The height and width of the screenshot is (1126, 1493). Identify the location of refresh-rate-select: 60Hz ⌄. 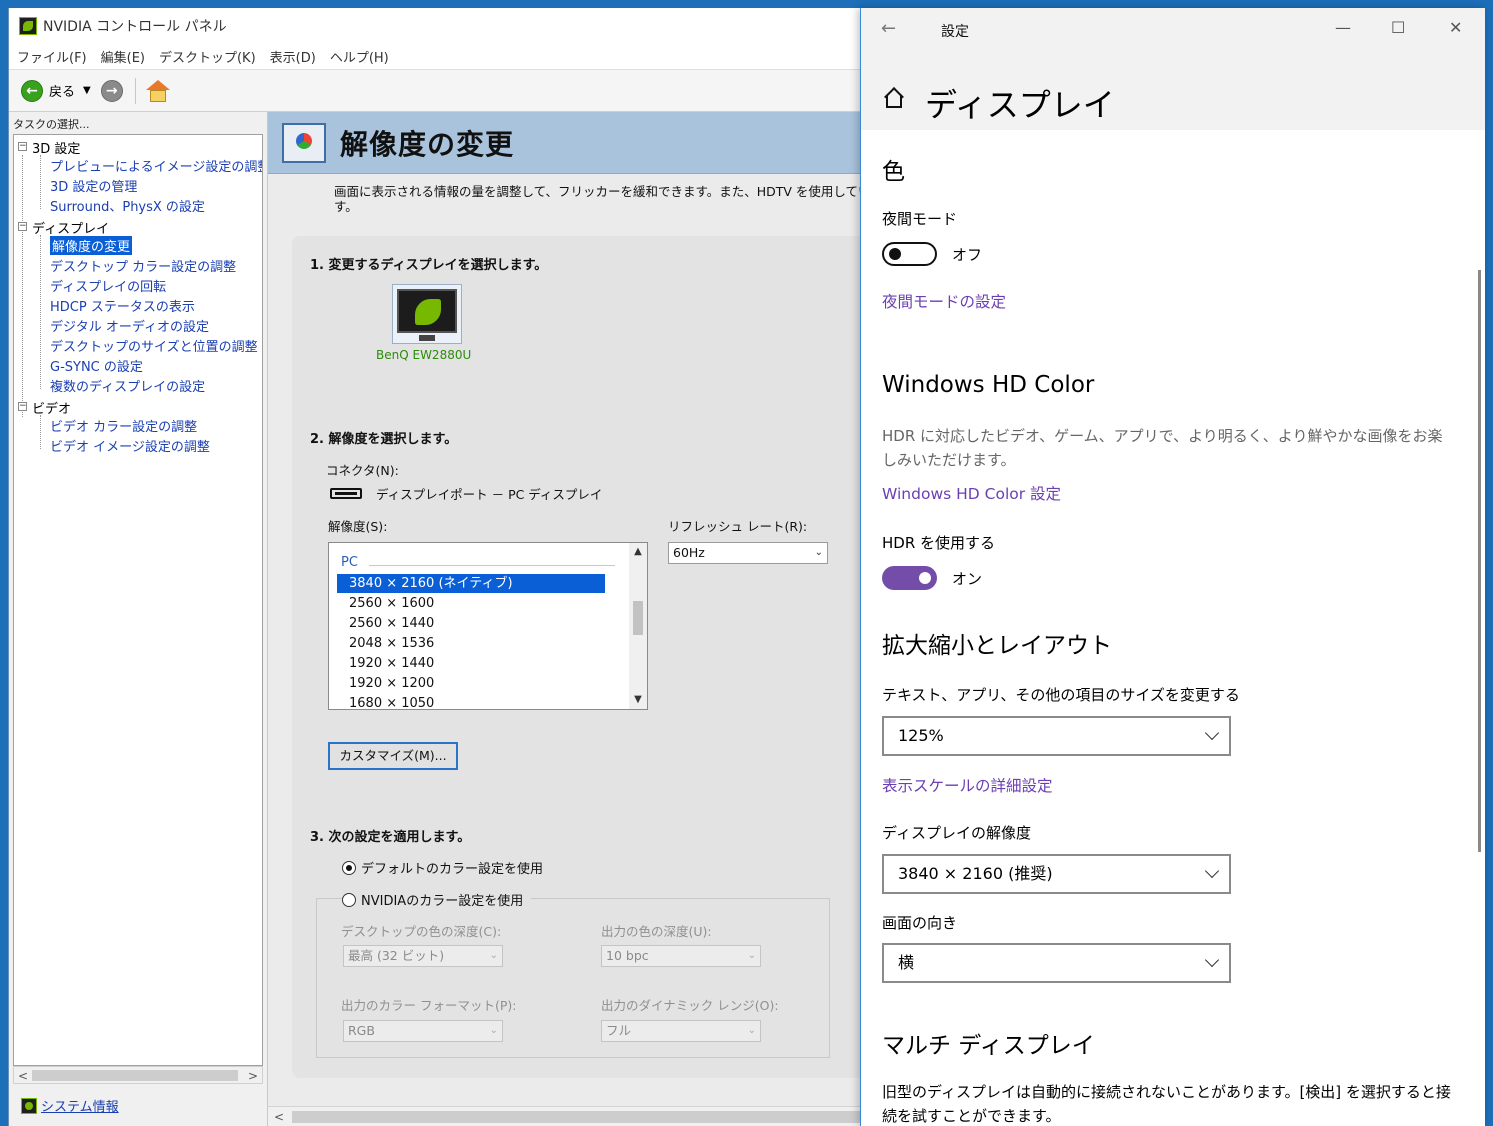
(748, 553).